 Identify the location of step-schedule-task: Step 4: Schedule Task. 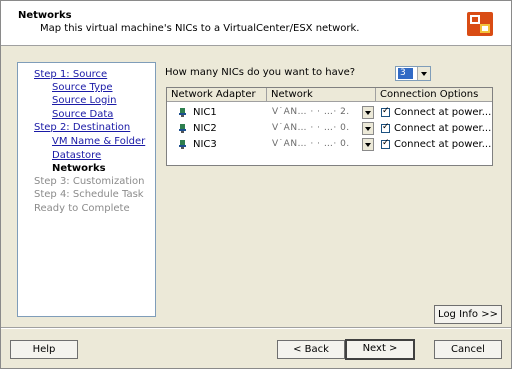
(89, 194).